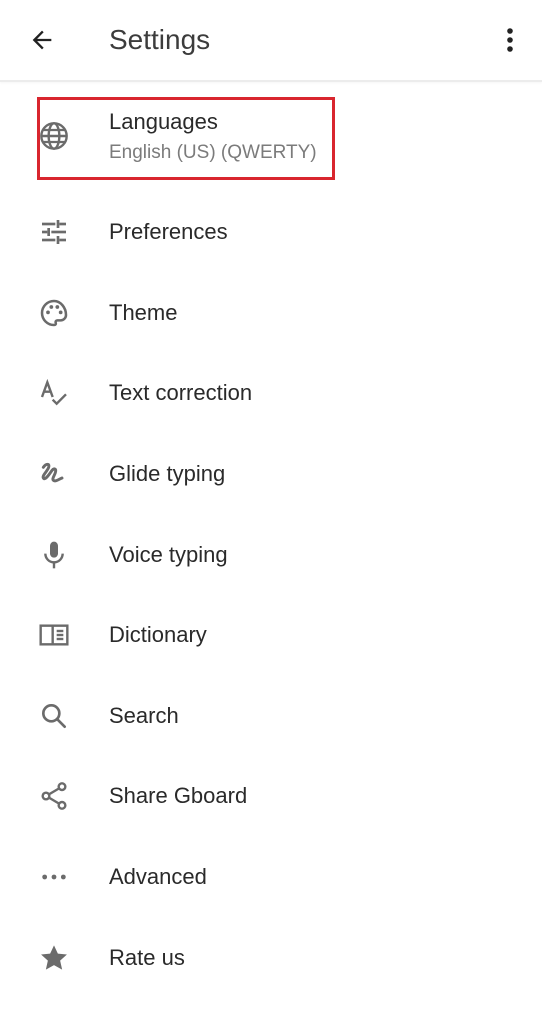 This screenshot has width=542, height=1024. Describe the element at coordinates (54, 716) in the screenshot. I see `search-icon` at that location.